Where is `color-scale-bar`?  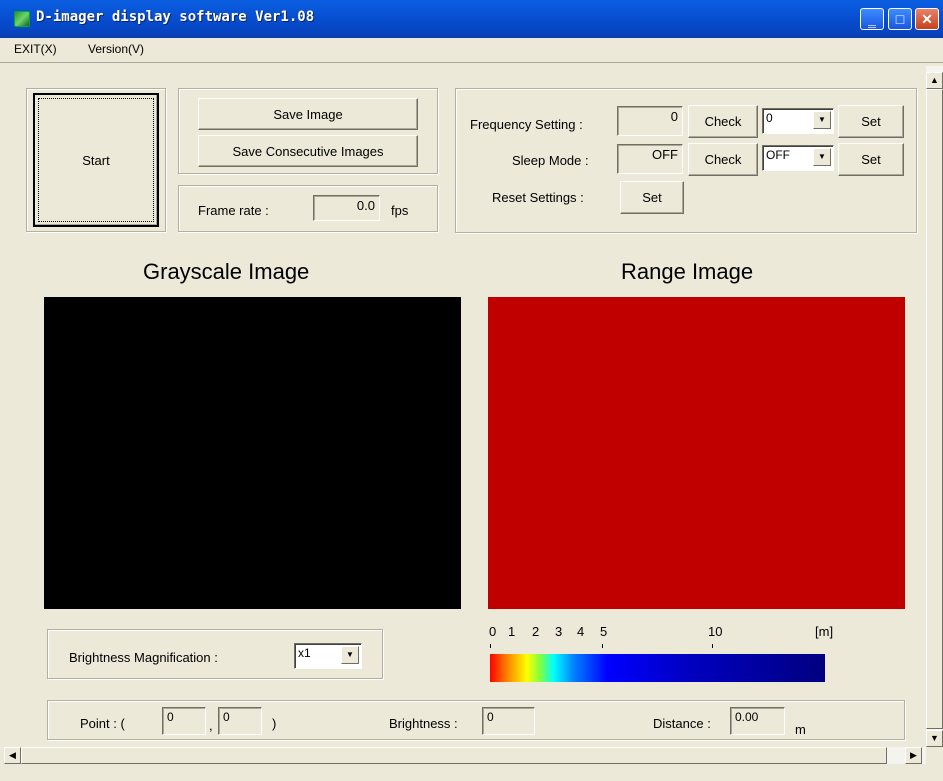
color-scale-bar is located at coordinates (657, 668).